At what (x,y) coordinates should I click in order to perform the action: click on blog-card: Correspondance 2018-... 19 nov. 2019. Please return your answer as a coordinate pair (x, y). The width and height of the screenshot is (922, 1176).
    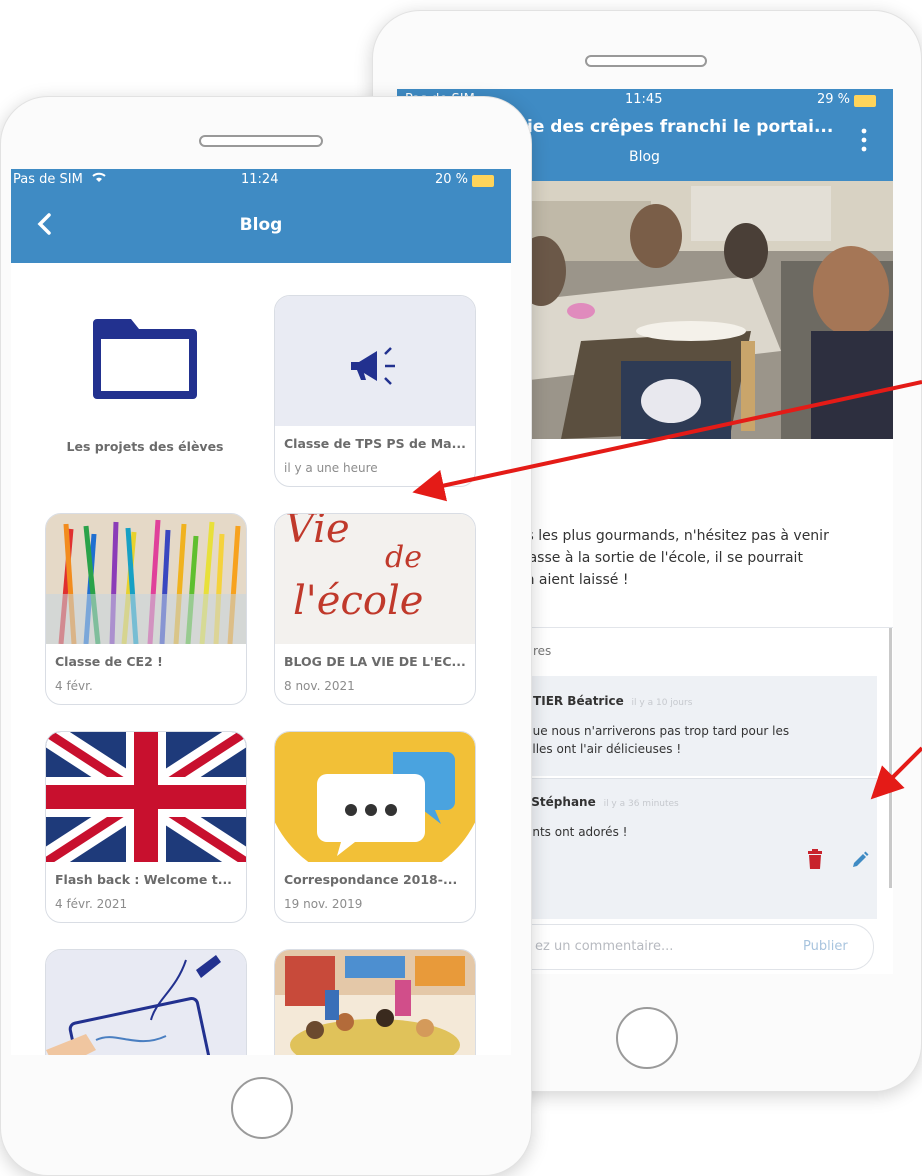
    Looking at the image, I should click on (375, 827).